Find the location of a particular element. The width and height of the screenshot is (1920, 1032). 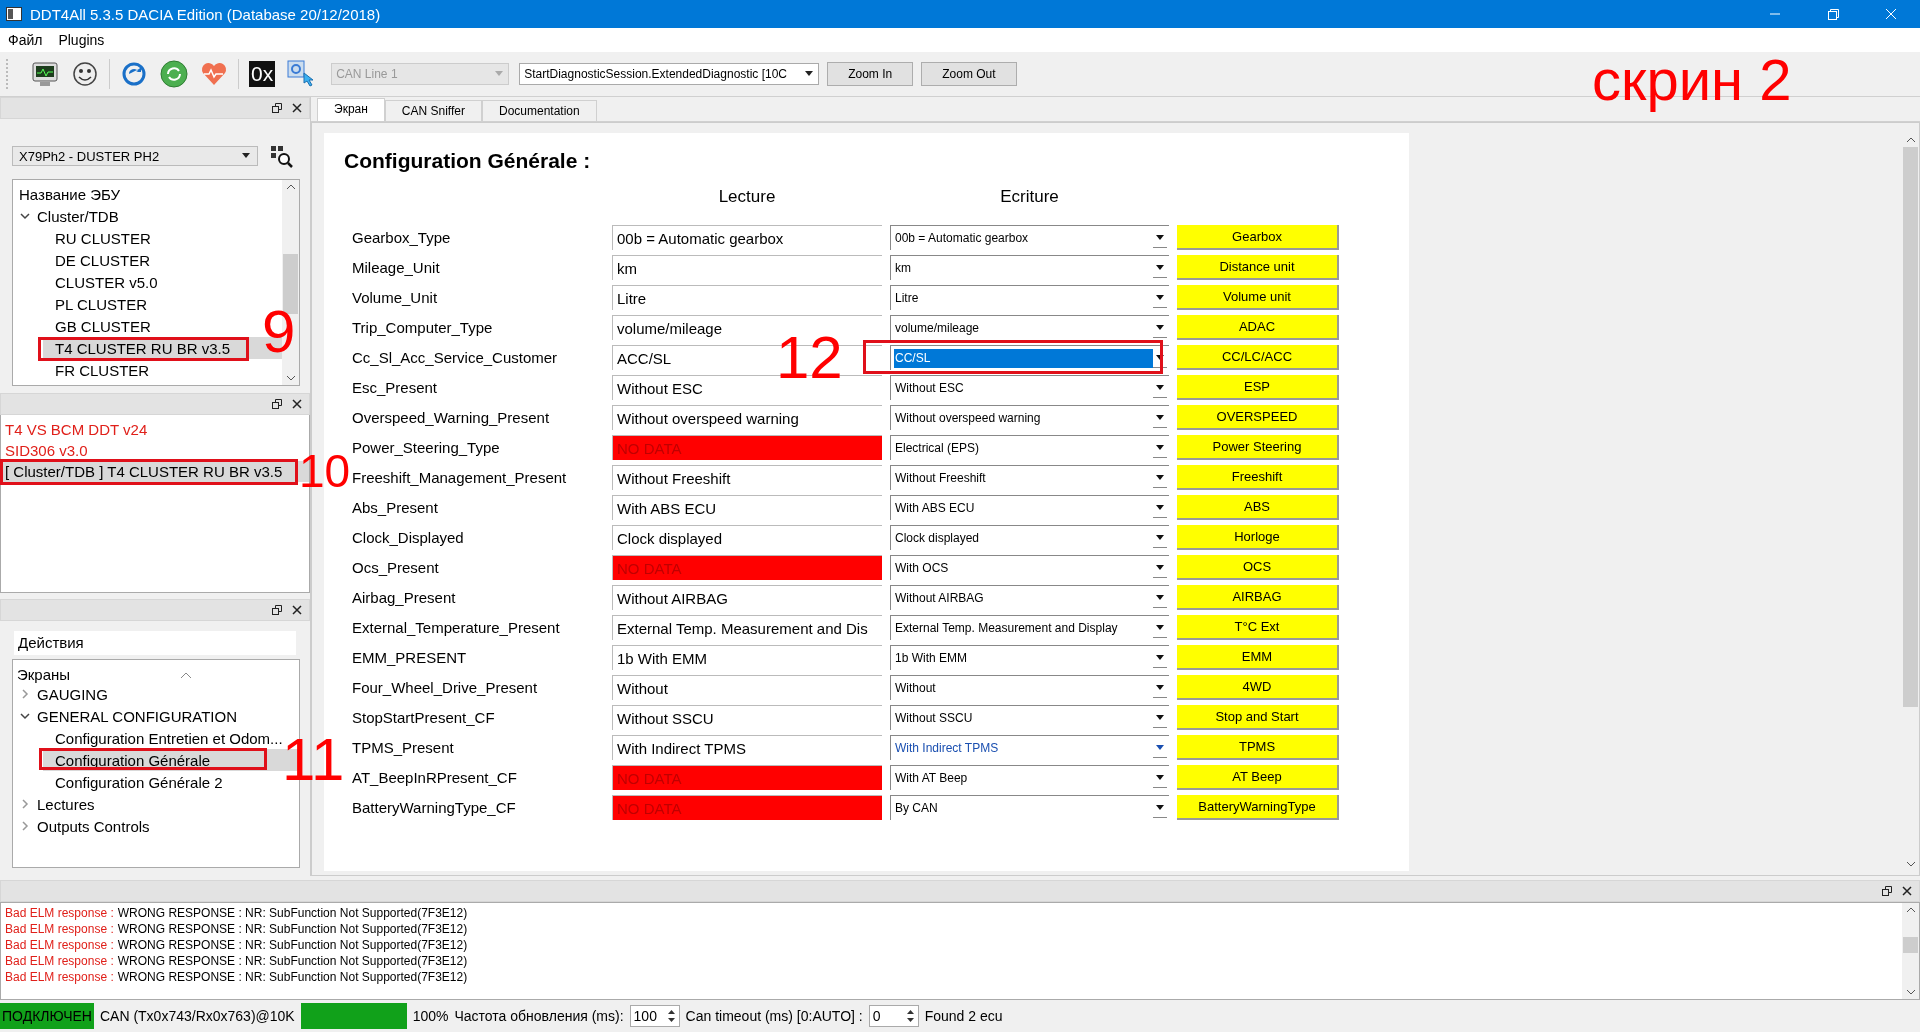

write-dropdown: With OCS is located at coordinates (1029, 567).